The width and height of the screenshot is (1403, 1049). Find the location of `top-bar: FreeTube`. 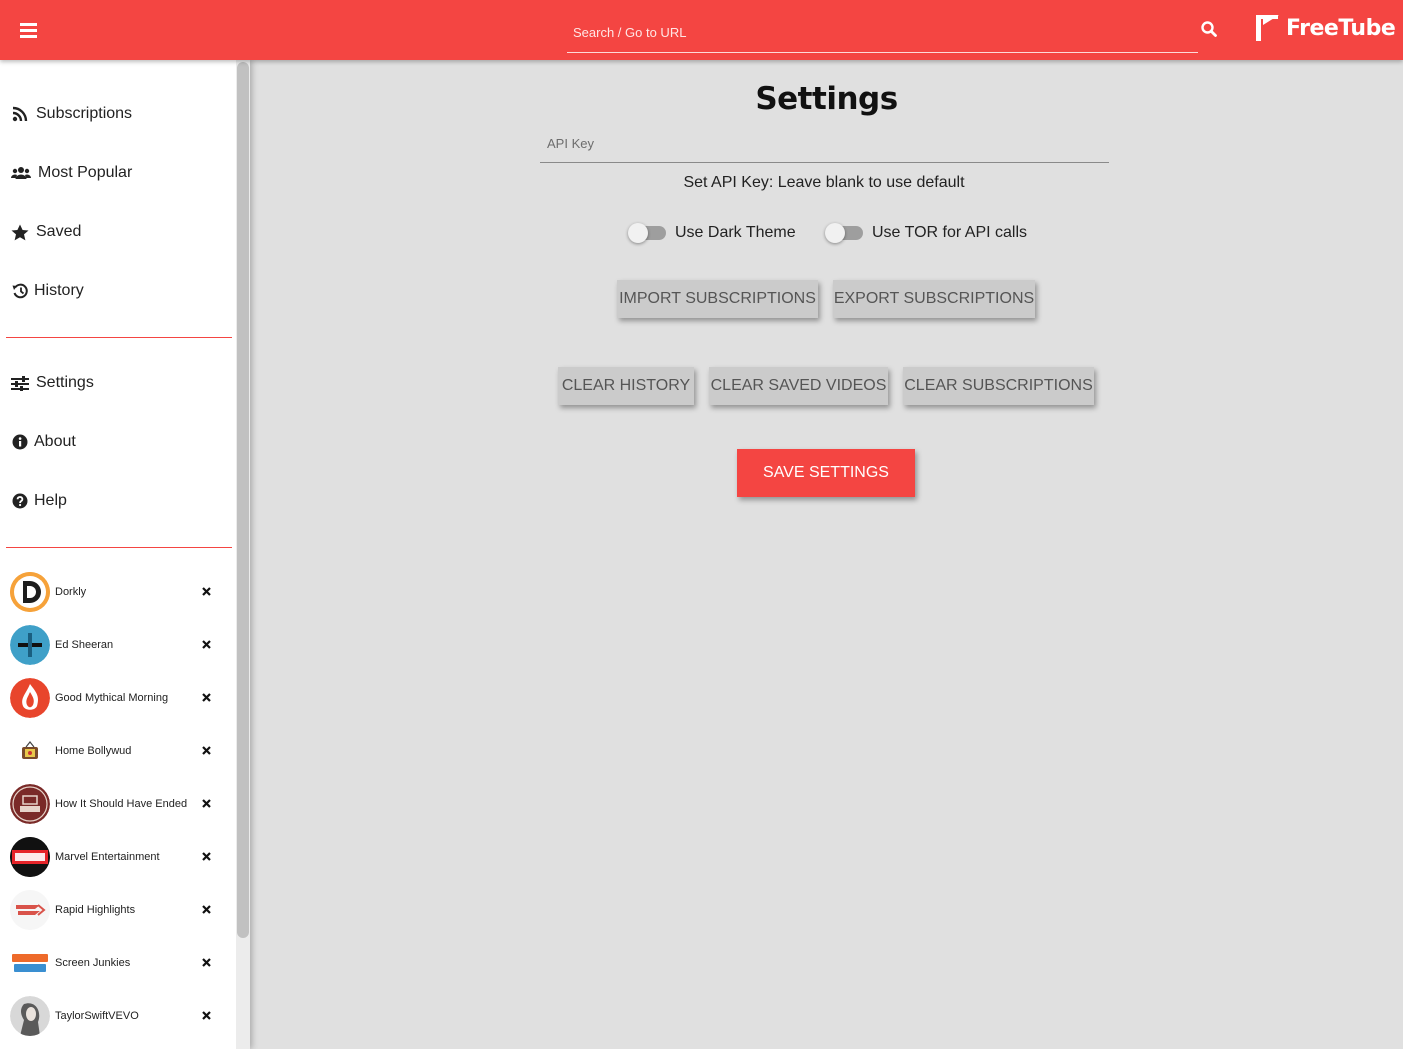

top-bar: FreeTube is located at coordinates (701, 30).